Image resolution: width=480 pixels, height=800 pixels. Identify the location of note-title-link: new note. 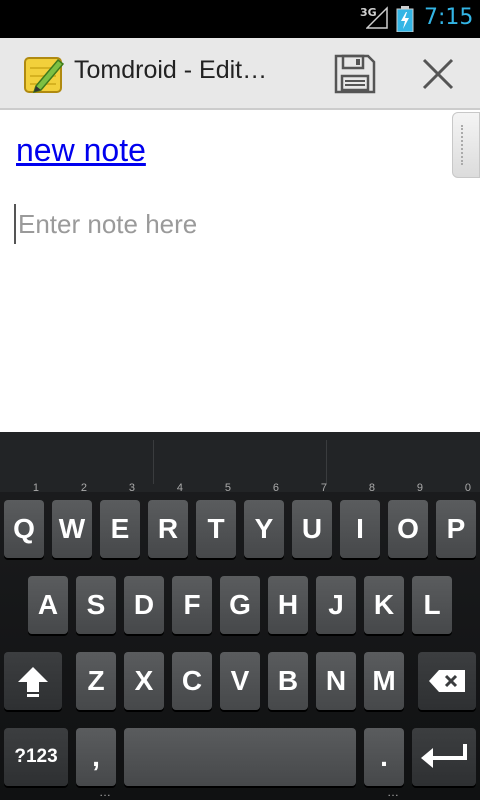
(81, 150).